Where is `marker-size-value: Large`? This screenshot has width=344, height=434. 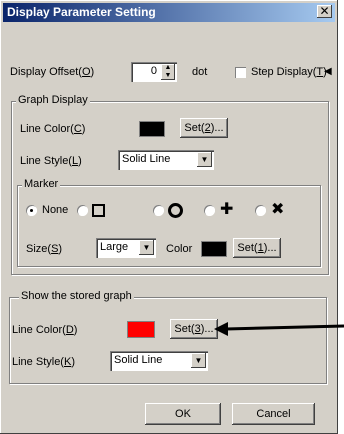 marker-size-value: Large is located at coordinates (114, 247).